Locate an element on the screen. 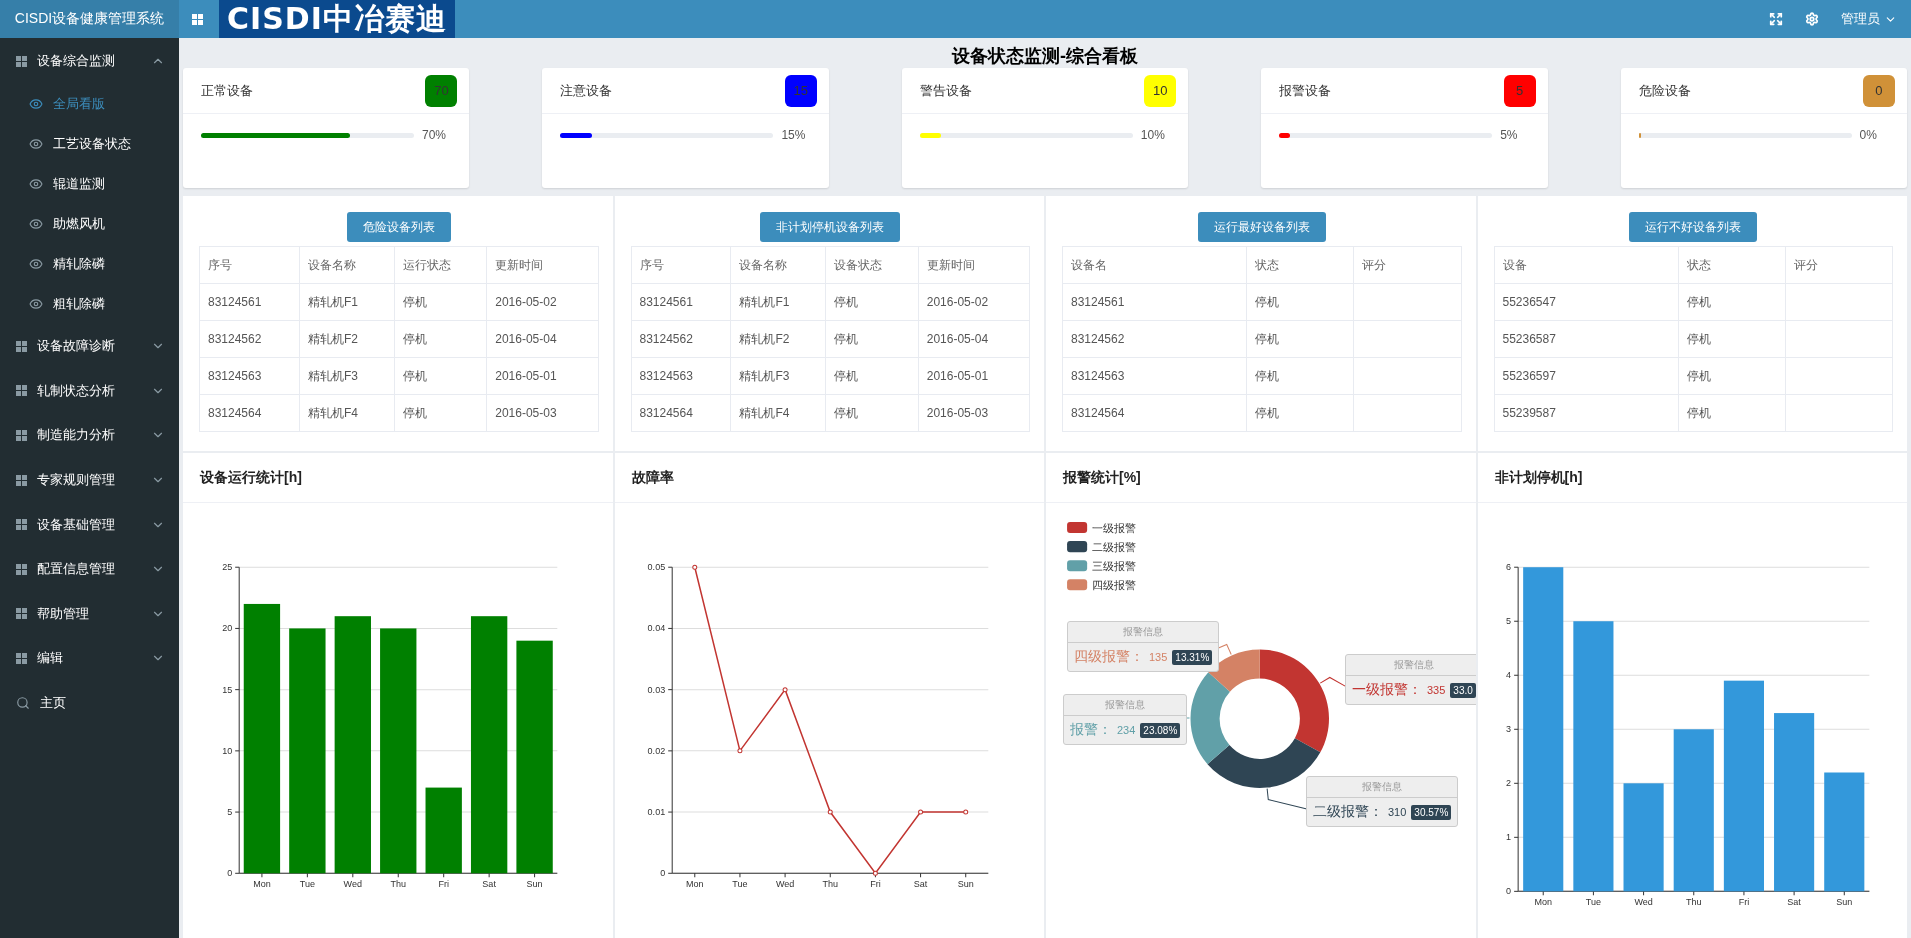  menu-group: 主页 is located at coordinates (89, 703).